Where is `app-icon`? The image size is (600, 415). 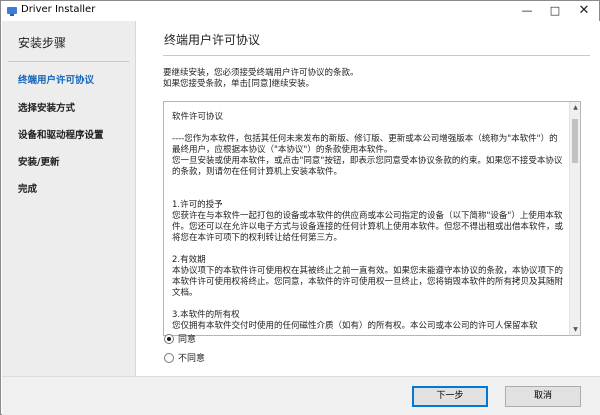 app-icon is located at coordinates (12, 11).